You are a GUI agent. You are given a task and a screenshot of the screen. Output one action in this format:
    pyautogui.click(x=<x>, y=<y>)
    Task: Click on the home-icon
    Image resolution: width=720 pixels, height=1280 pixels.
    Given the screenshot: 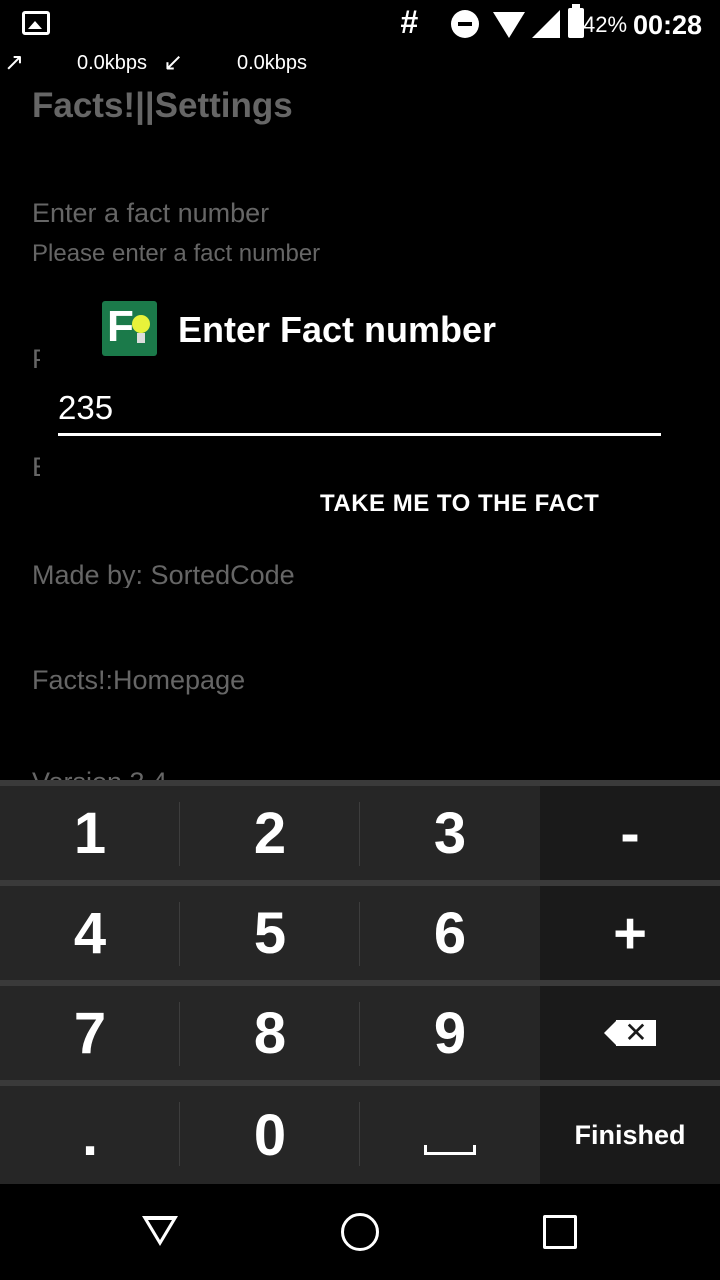 What is the action you would take?
    pyautogui.click(x=360, y=1232)
    